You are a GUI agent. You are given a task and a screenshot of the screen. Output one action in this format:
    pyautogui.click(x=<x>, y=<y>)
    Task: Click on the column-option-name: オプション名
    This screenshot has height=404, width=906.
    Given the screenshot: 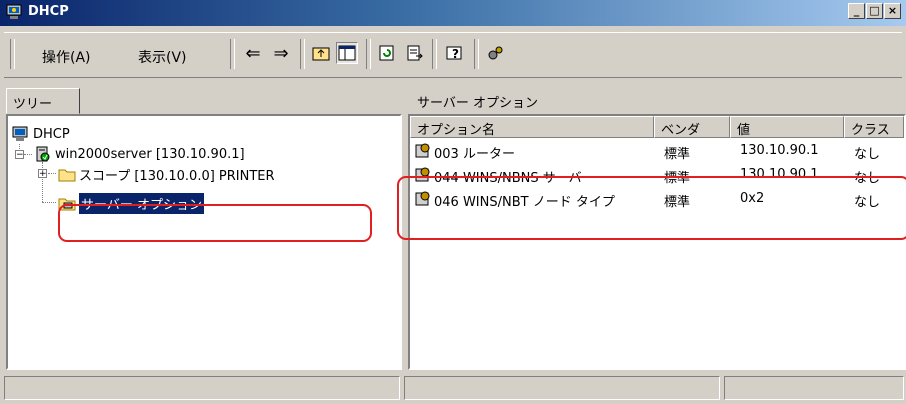 What is the action you would take?
    pyautogui.click(x=532, y=127)
    